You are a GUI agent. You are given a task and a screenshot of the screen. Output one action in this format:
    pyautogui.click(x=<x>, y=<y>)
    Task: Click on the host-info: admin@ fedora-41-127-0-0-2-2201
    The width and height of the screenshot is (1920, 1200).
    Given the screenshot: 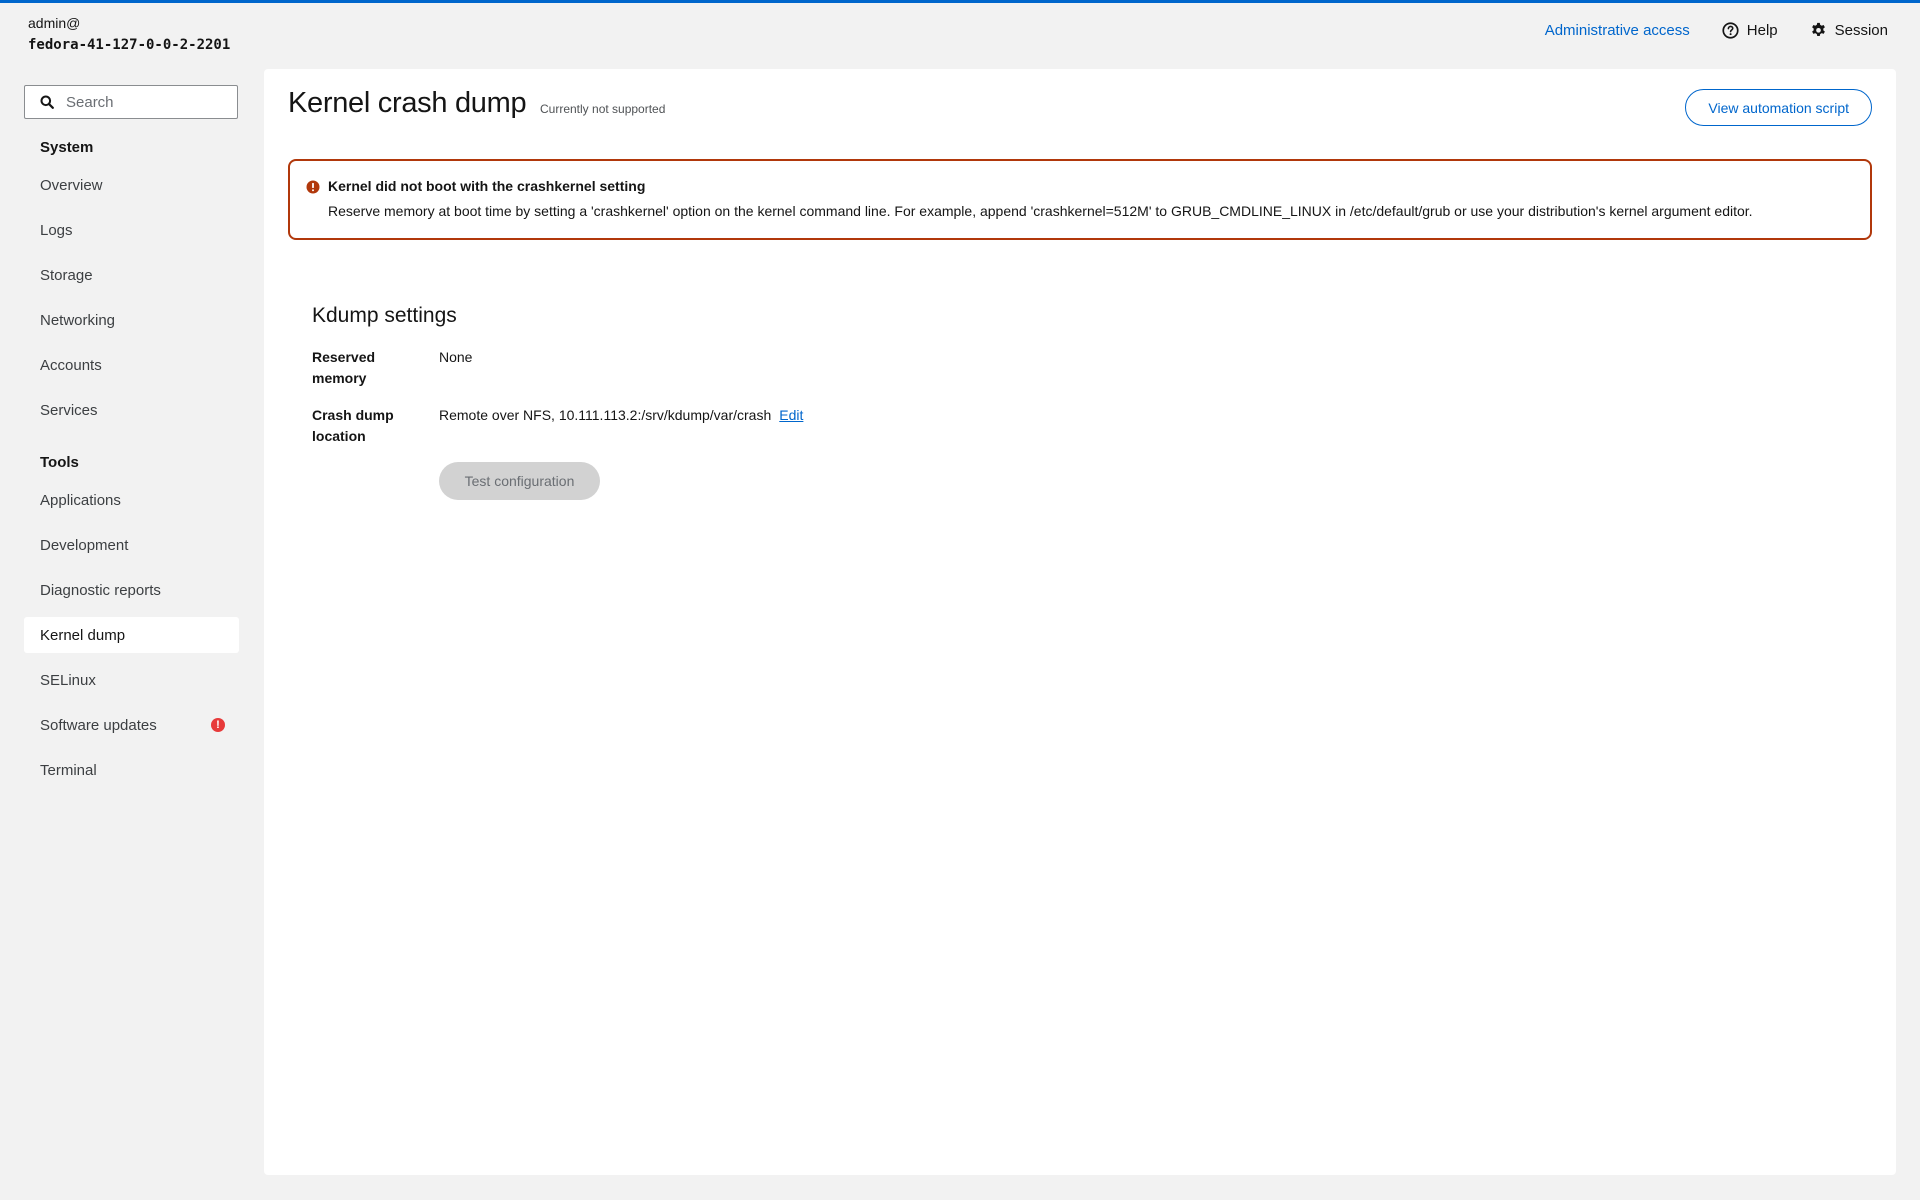 What is the action you would take?
    pyautogui.click(x=129, y=35)
    